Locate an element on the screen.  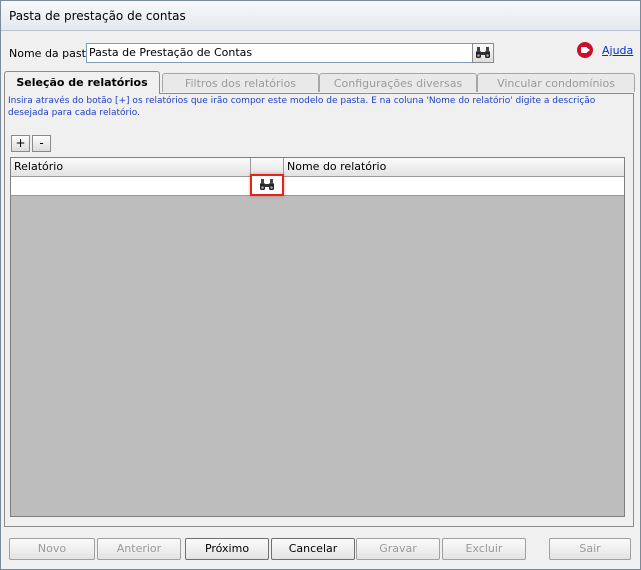
exit-button: Sair is located at coordinates (590, 549).